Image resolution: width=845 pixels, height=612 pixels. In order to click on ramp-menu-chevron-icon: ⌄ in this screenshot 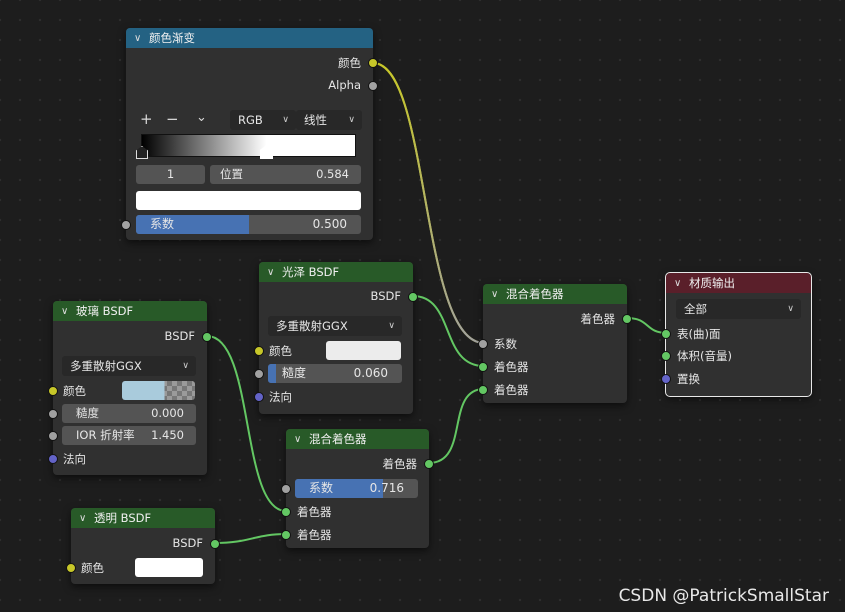, I will do `click(201, 117)`.